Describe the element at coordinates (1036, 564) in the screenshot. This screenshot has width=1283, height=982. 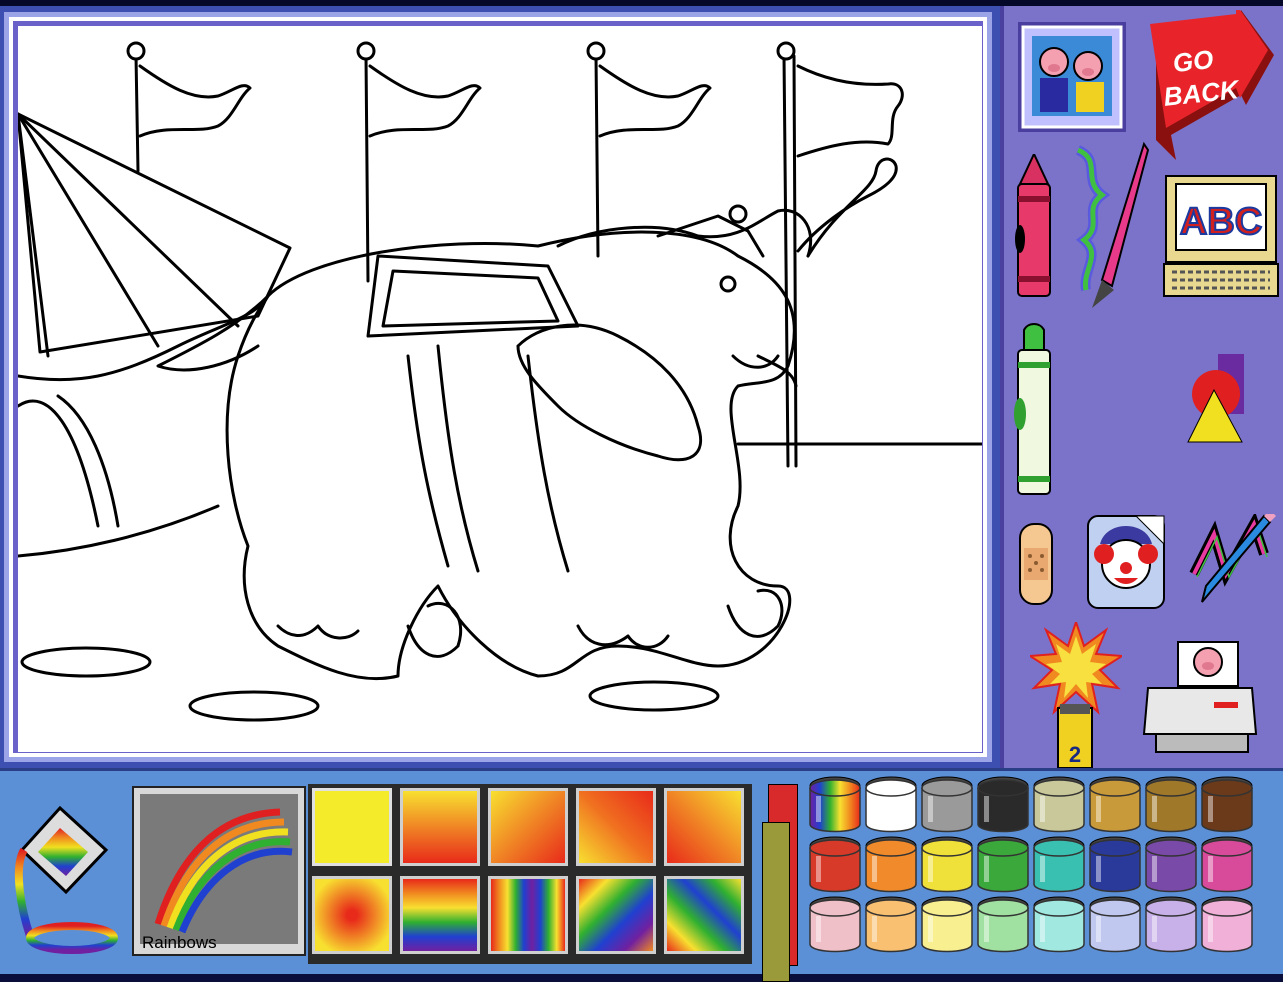
I see `bandage-undo-tool` at that location.